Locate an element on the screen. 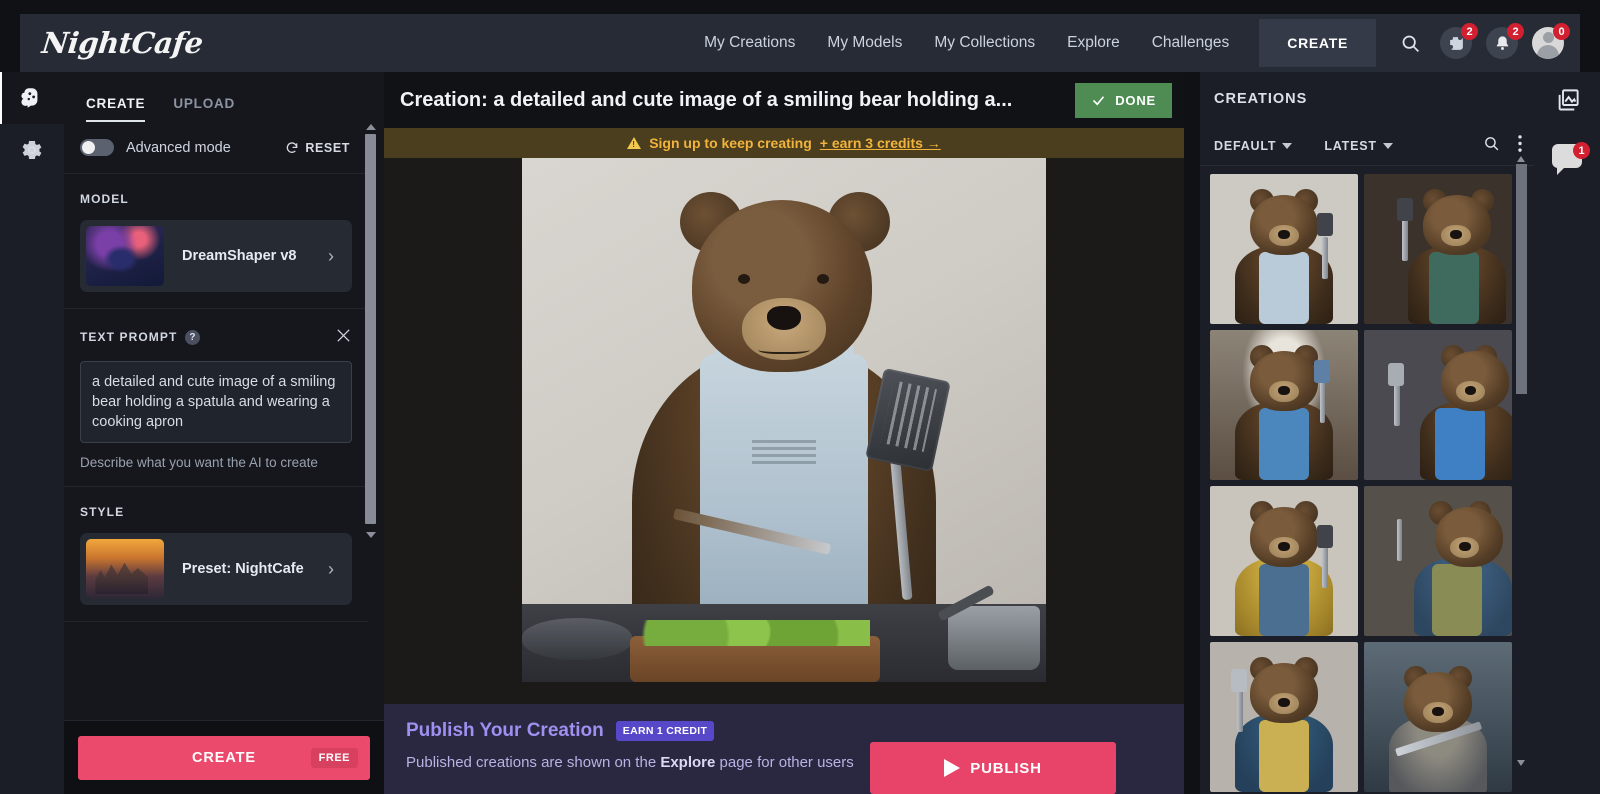 This screenshot has width=1600, height=794. publish-button-label: PUBLISH is located at coordinates (1006, 768).